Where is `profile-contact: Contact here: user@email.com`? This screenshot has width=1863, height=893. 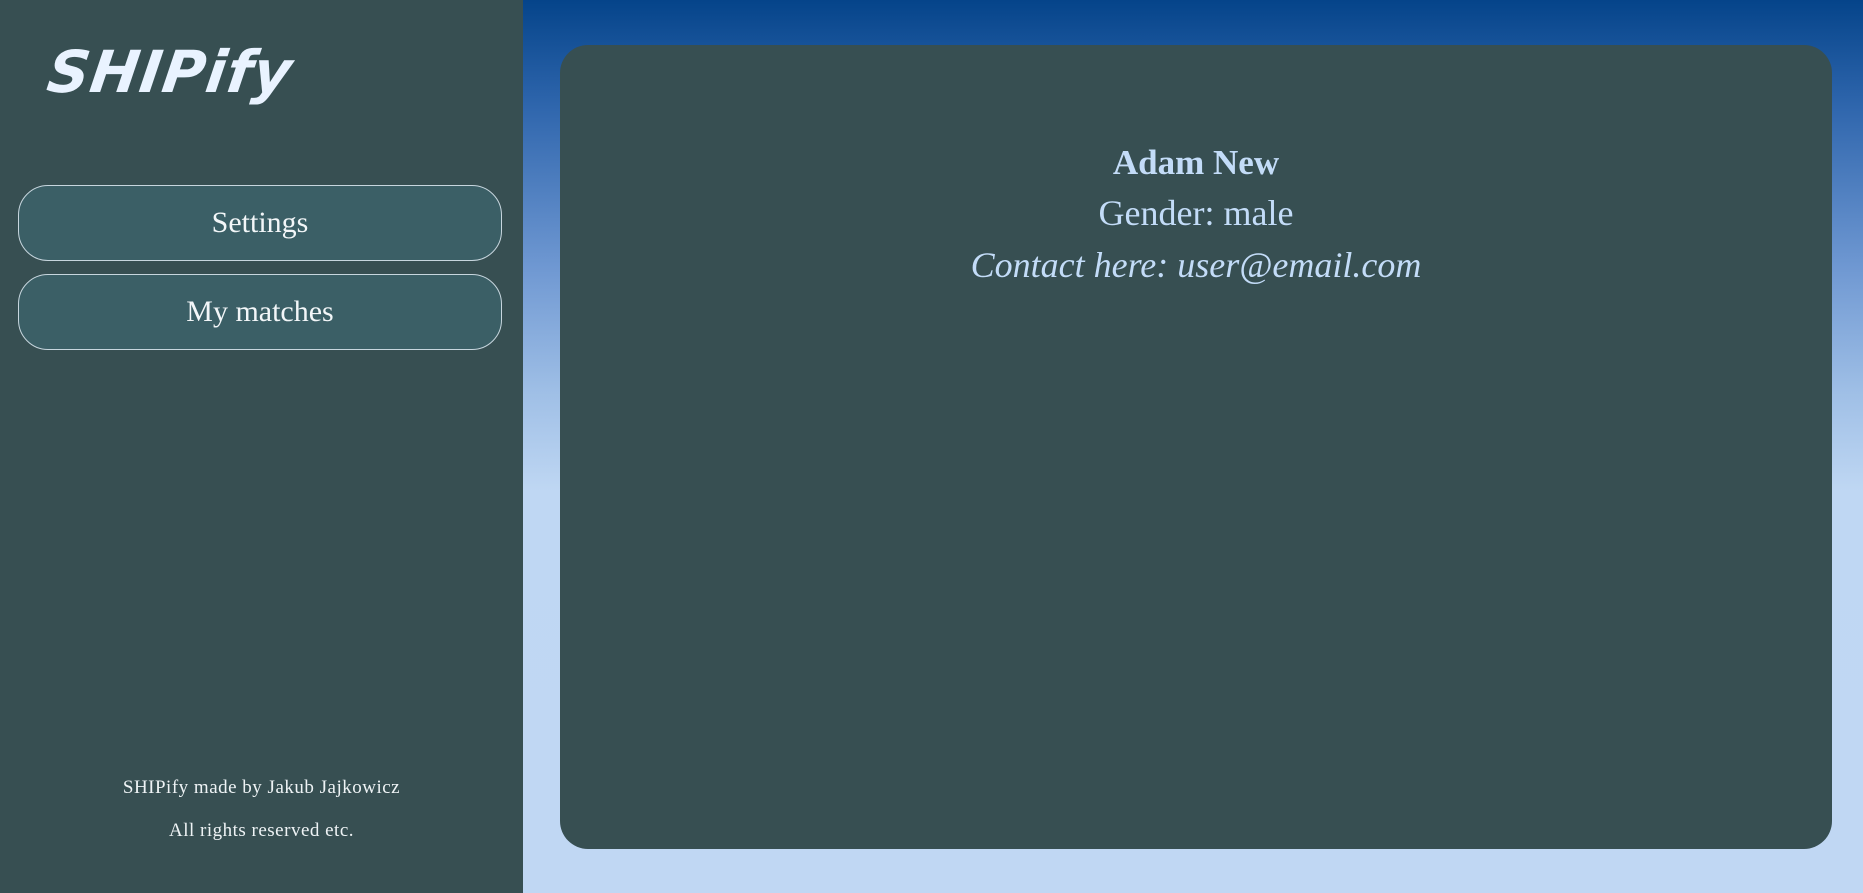 profile-contact: Contact here: user@email.com is located at coordinates (1196, 265).